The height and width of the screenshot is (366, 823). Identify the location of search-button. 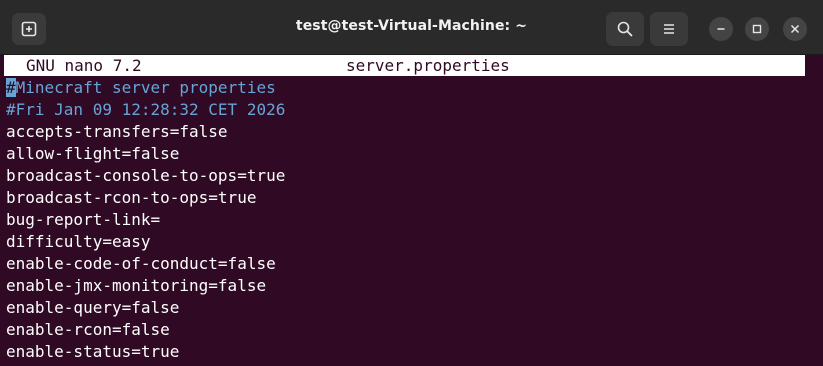
(625, 29).